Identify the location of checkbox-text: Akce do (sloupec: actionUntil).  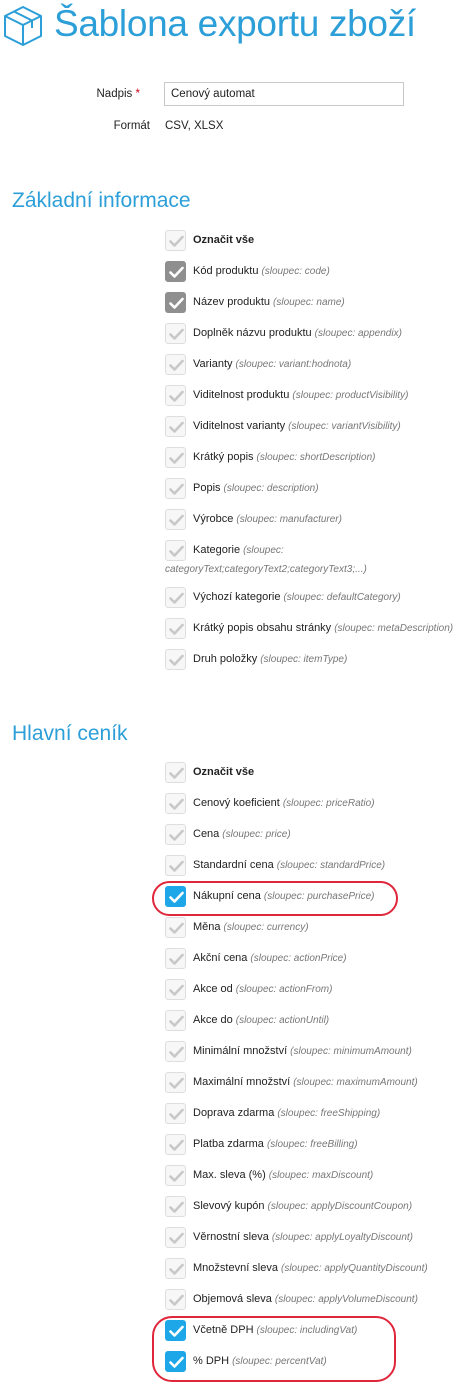
(261, 1020).